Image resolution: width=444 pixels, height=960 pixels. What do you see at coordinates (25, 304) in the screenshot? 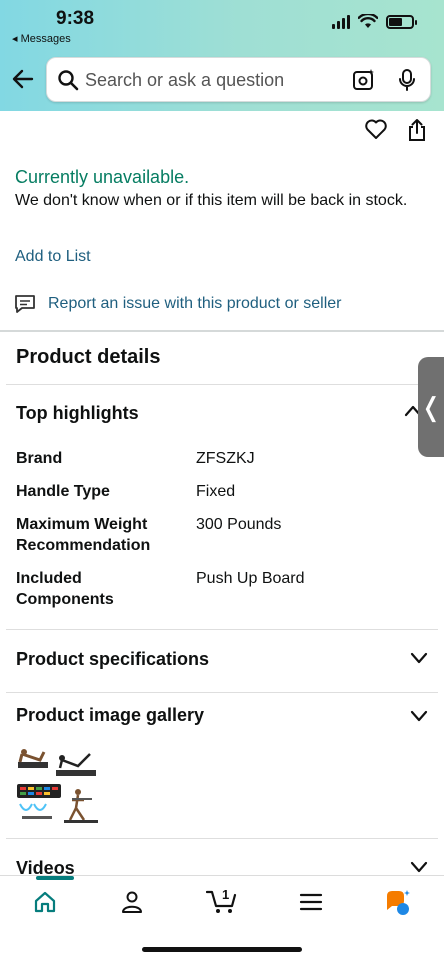
I see `feedback-icon` at bounding box center [25, 304].